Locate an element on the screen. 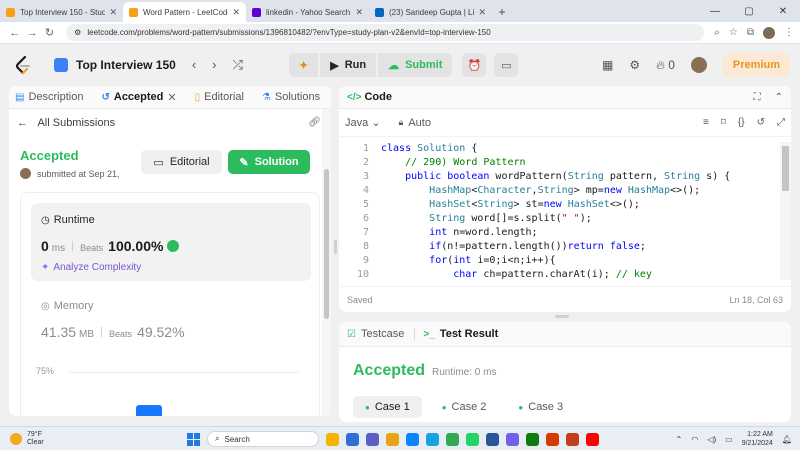 This screenshot has height=450, width=800. reload-icon: ↻ is located at coordinates (49, 32).